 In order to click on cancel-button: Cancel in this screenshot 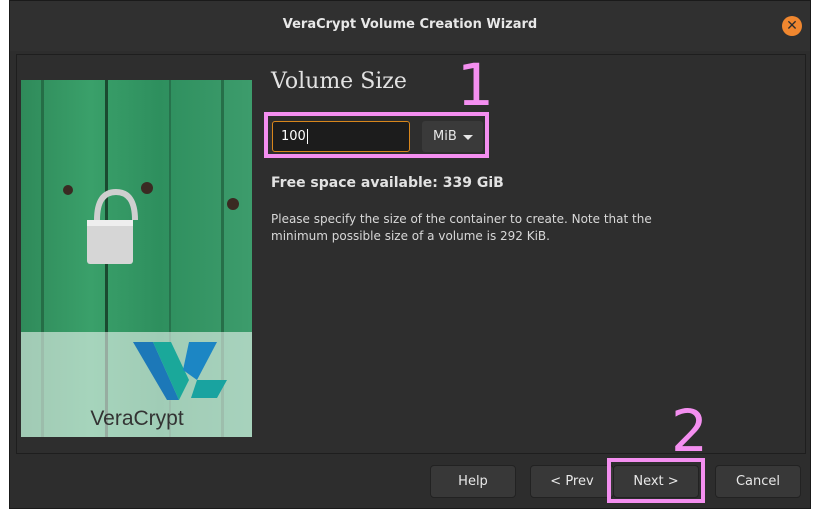, I will do `click(758, 481)`.